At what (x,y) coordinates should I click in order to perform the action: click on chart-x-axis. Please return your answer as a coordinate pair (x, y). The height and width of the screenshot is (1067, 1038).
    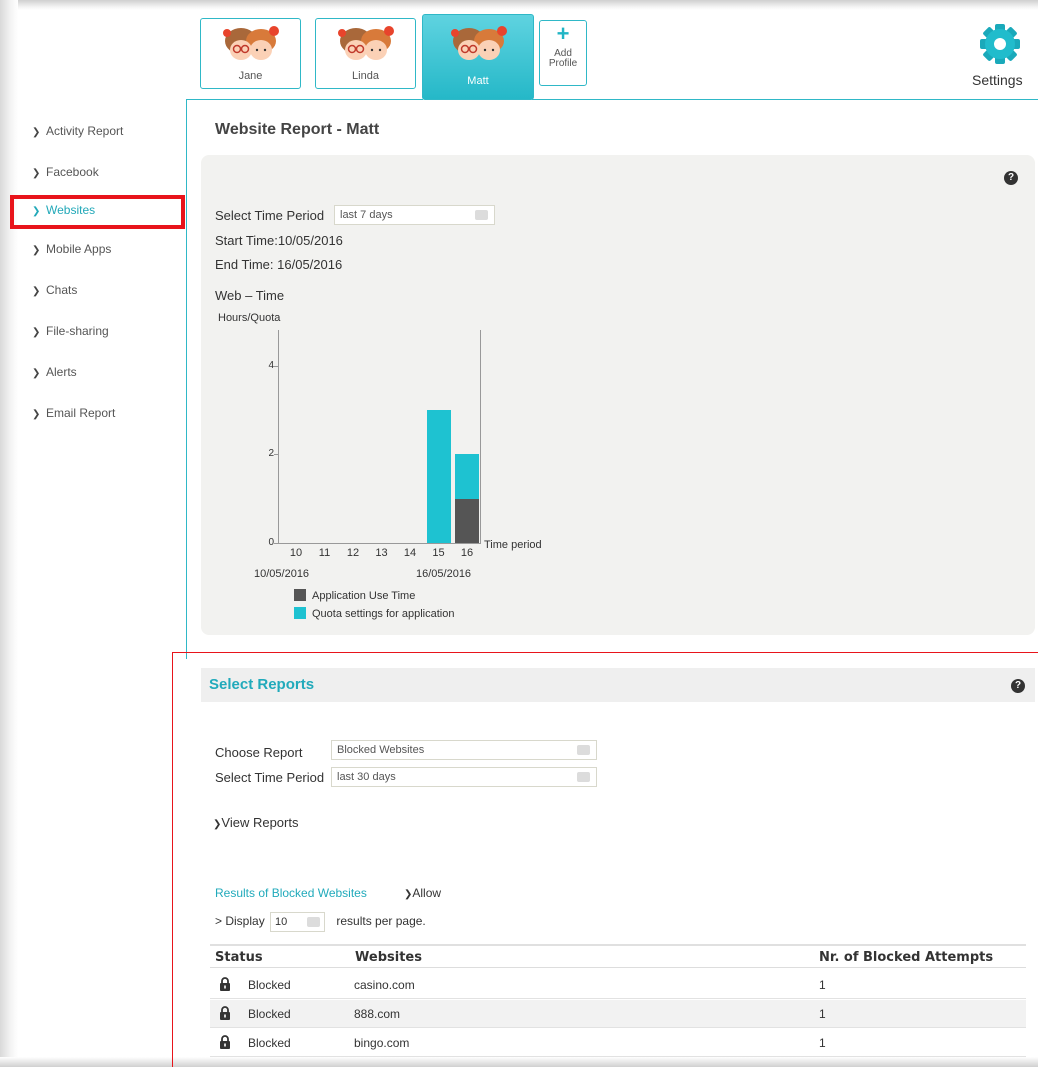
    Looking at the image, I should click on (379, 543).